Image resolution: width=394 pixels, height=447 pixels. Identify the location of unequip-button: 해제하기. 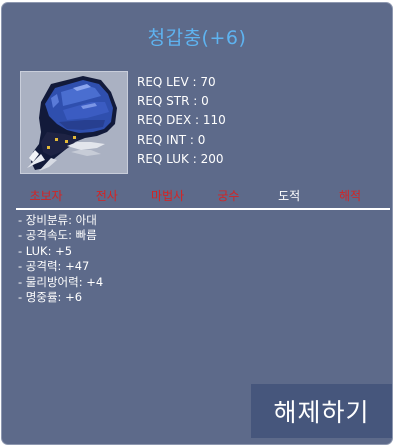
(321, 411).